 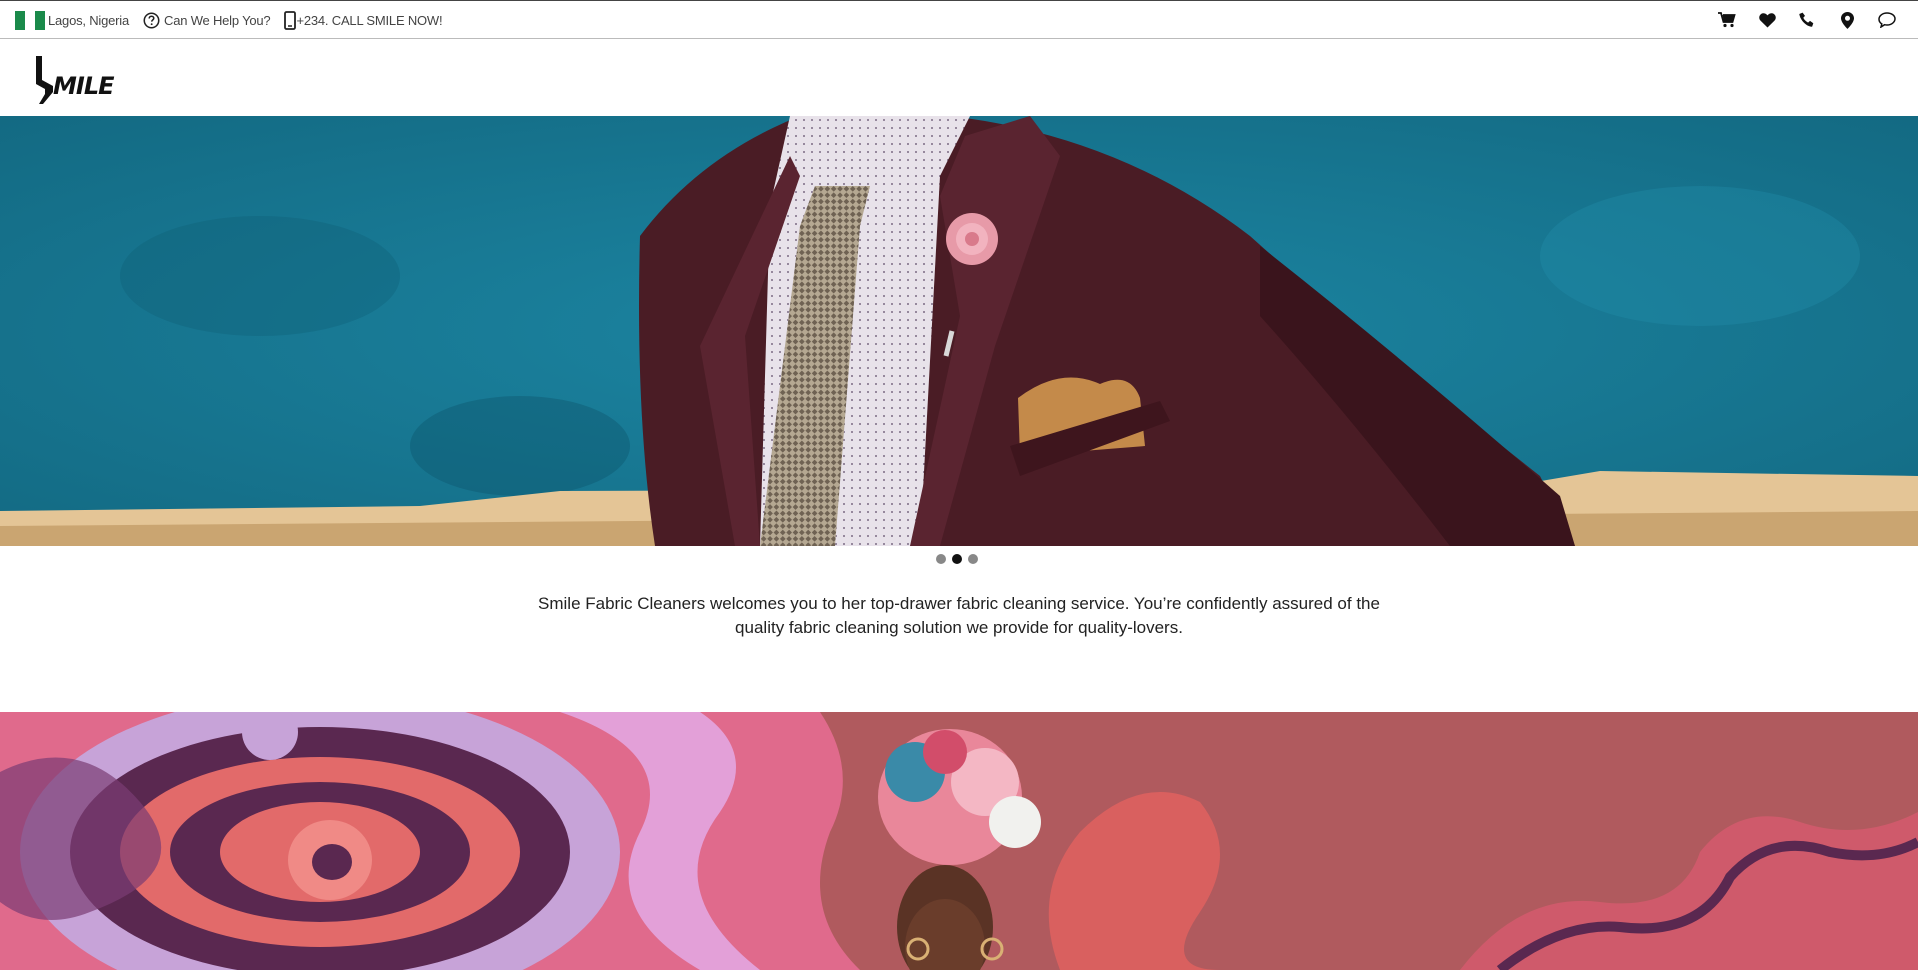 I want to click on location-pin-icon, so click(x=1847, y=20).